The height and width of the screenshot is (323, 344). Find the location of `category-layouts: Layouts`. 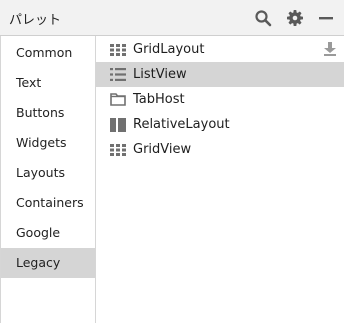

category-layouts: Layouts is located at coordinates (48, 173).